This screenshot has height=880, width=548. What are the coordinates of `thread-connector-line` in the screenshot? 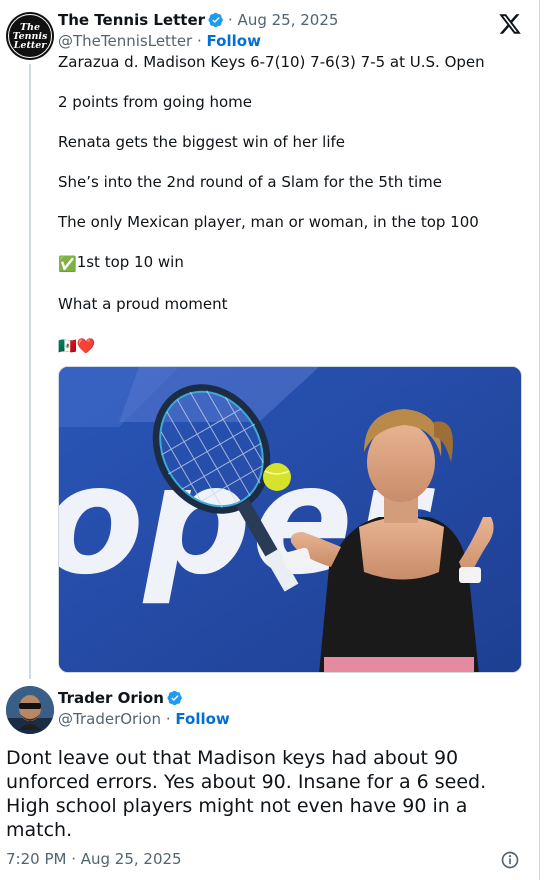 It's located at (30, 371).